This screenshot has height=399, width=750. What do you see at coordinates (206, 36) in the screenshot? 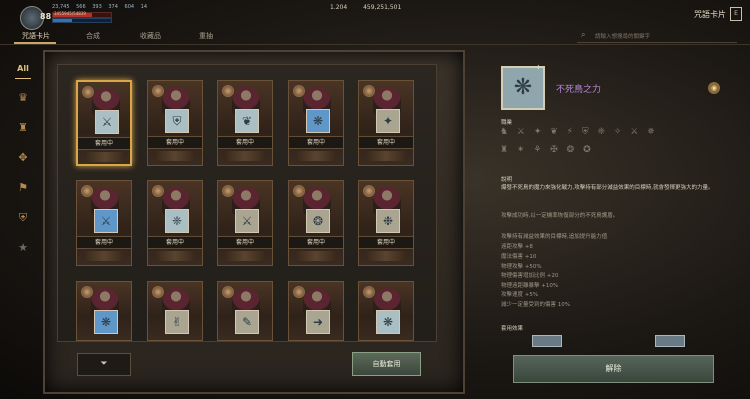
I see `tab-redraw: 重抽` at bounding box center [206, 36].